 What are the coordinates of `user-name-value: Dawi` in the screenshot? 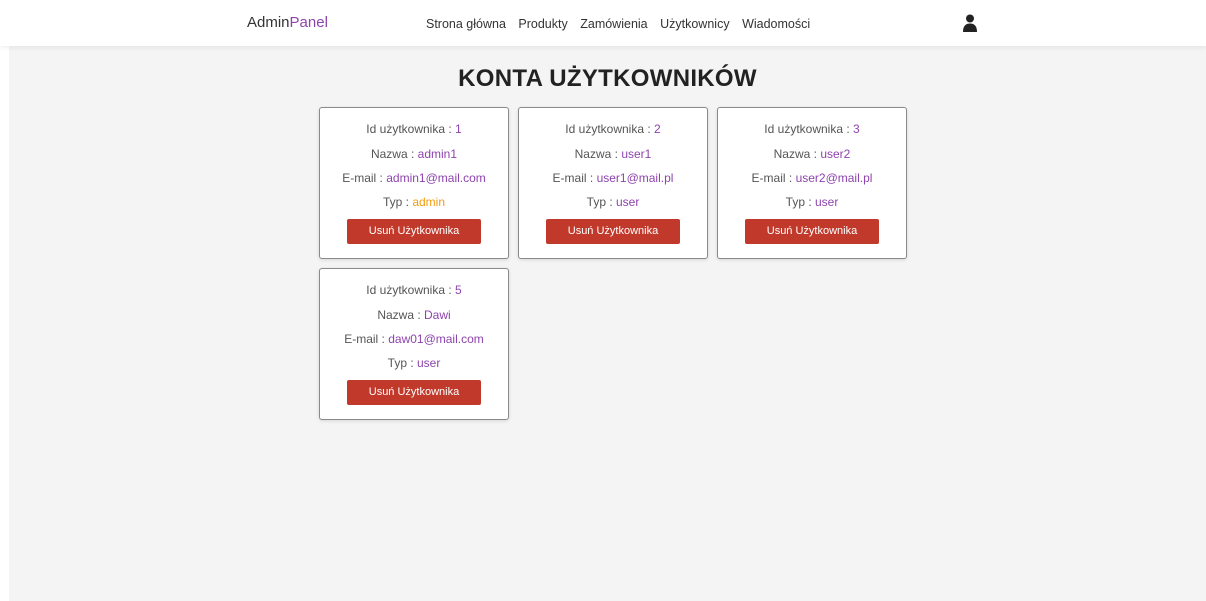 It's located at (437, 315).